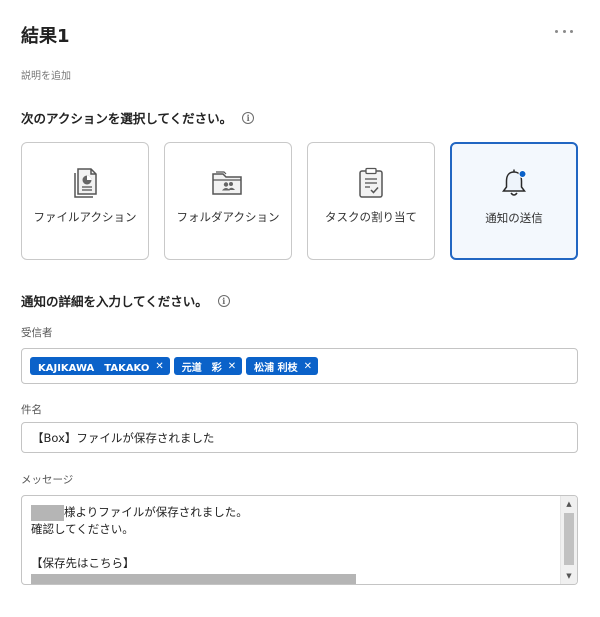  Describe the element at coordinates (564, 31) in the screenshot. I see `more-options-icon` at that location.